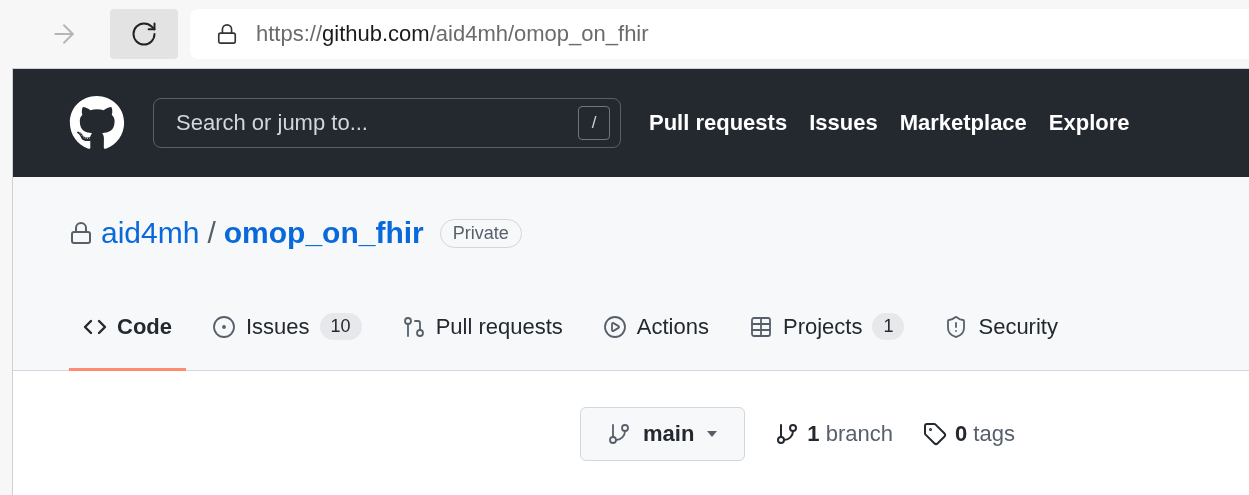 The height and width of the screenshot is (495, 1249). I want to click on table-icon, so click(760, 326).